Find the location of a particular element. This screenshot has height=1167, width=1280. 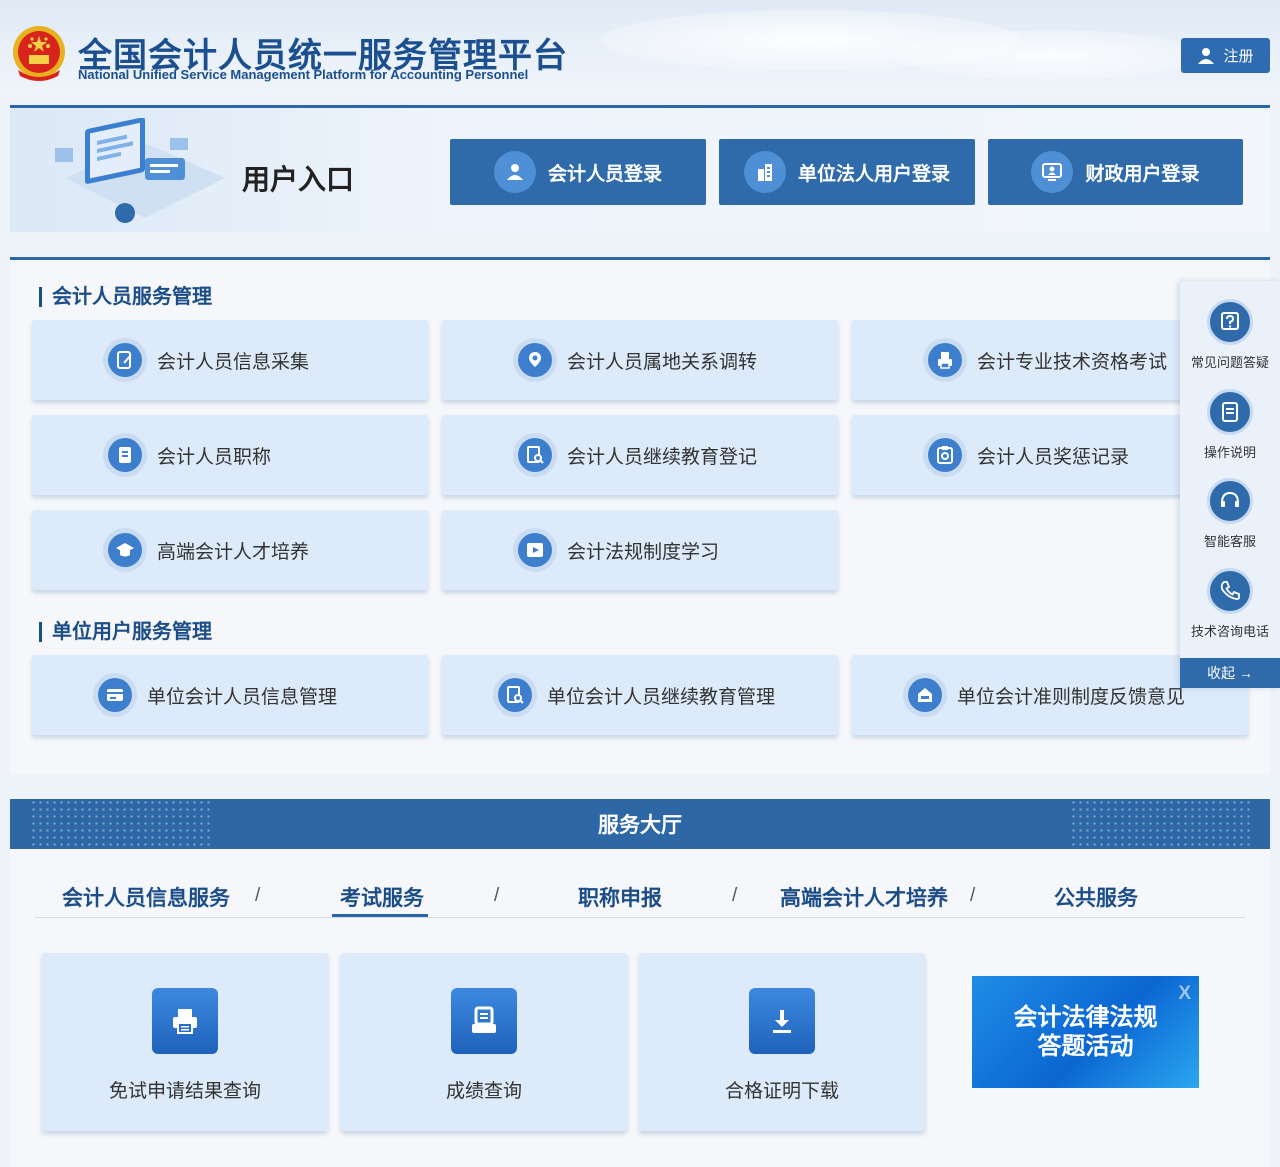

register-button: 注册 is located at coordinates (1225, 55).